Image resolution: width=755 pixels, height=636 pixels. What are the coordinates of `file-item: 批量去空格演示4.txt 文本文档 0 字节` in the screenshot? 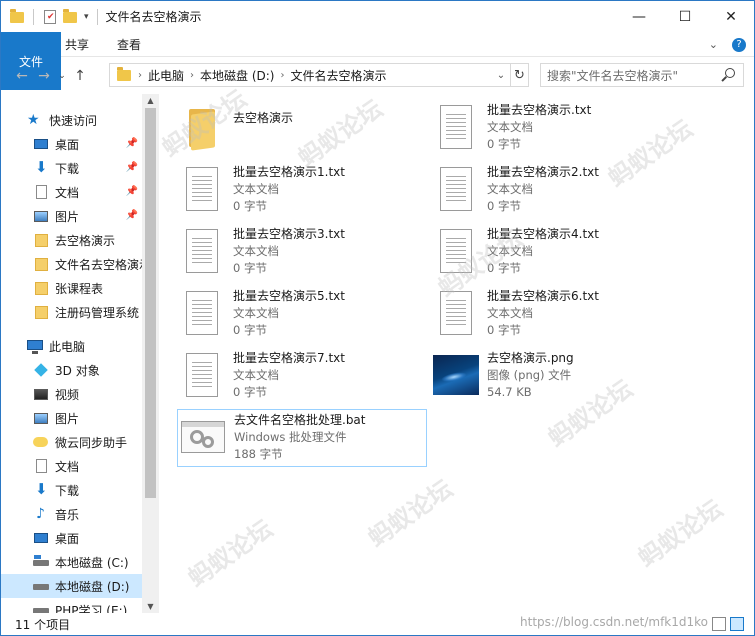 It's located at (556, 253).